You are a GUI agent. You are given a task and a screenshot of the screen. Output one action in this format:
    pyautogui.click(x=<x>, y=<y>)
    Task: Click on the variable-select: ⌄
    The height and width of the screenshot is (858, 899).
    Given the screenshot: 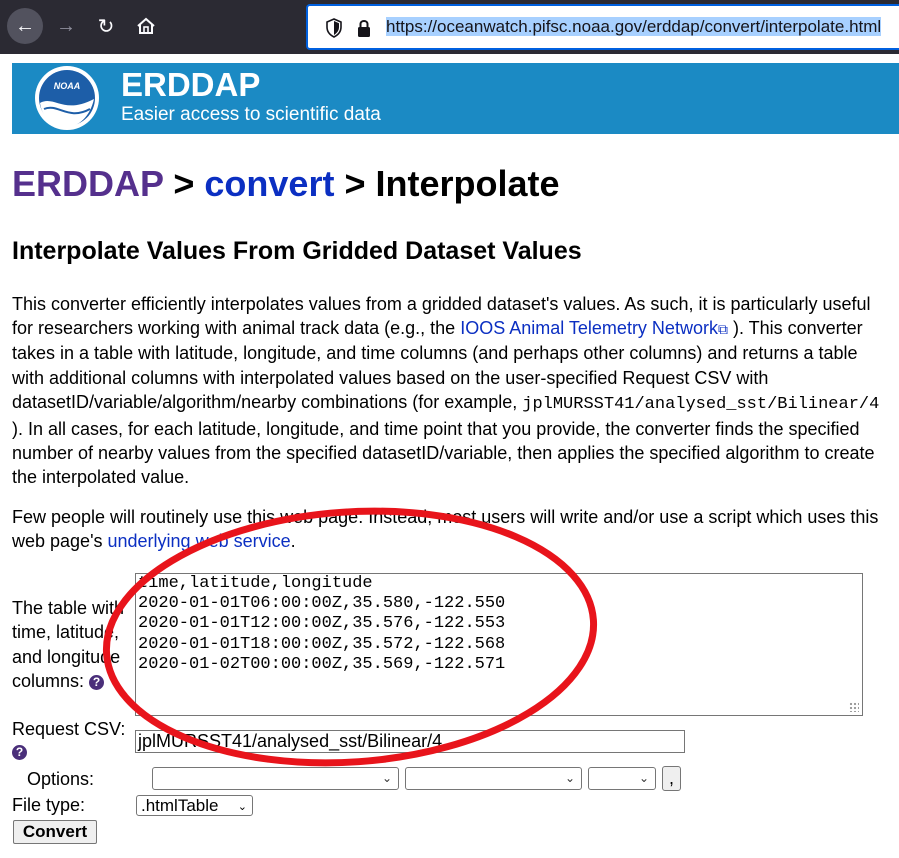 What is the action you would take?
    pyautogui.click(x=493, y=778)
    